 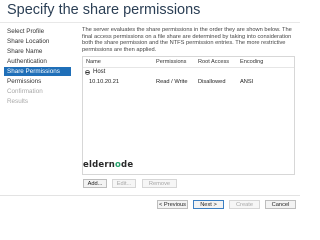 I want to click on previous-button: < Previous, so click(x=172, y=204).